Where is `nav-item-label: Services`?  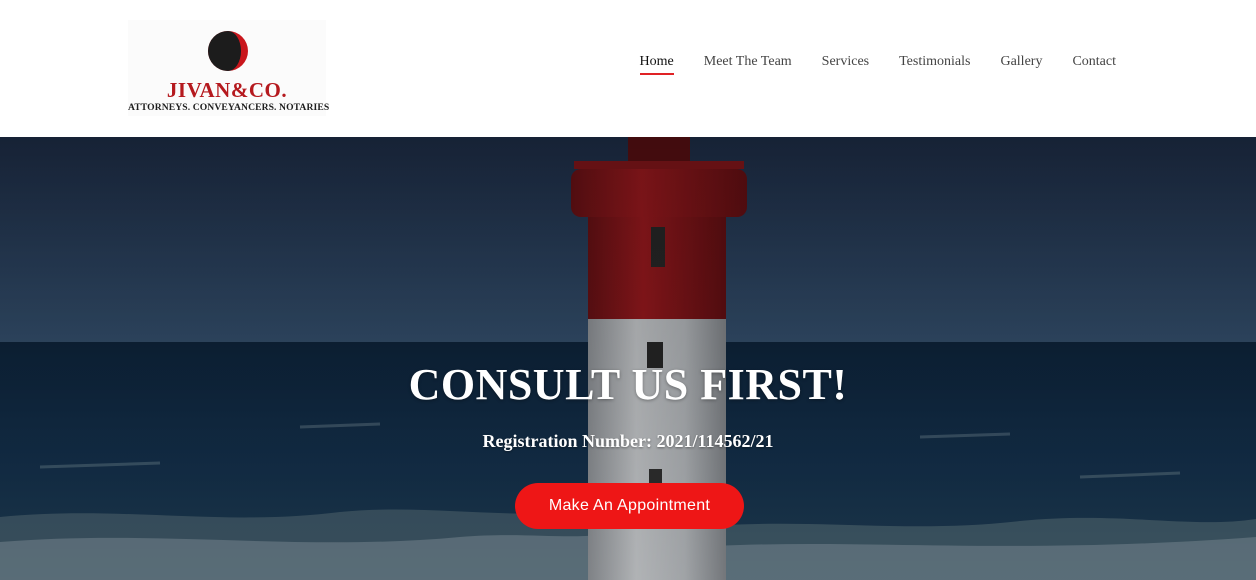
nav-item-label: Services is located at coordinates (845, 61).